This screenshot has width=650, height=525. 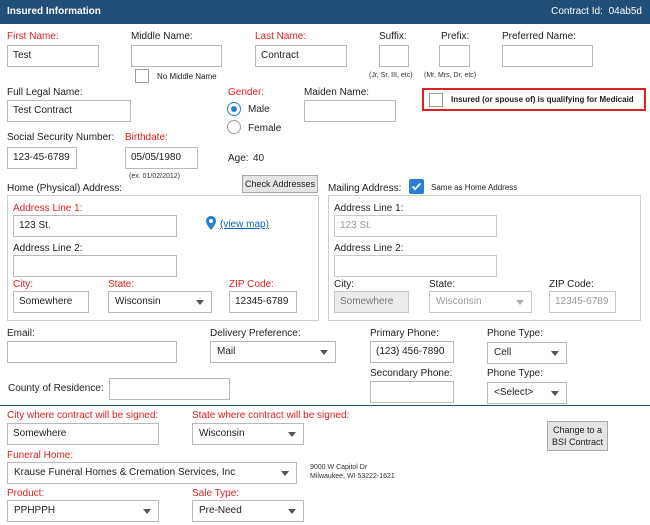 What do you see at coordinates (56, 388) in the screenshot?
I see `county-label: County of Residence:` at bounding box center [56, 388].